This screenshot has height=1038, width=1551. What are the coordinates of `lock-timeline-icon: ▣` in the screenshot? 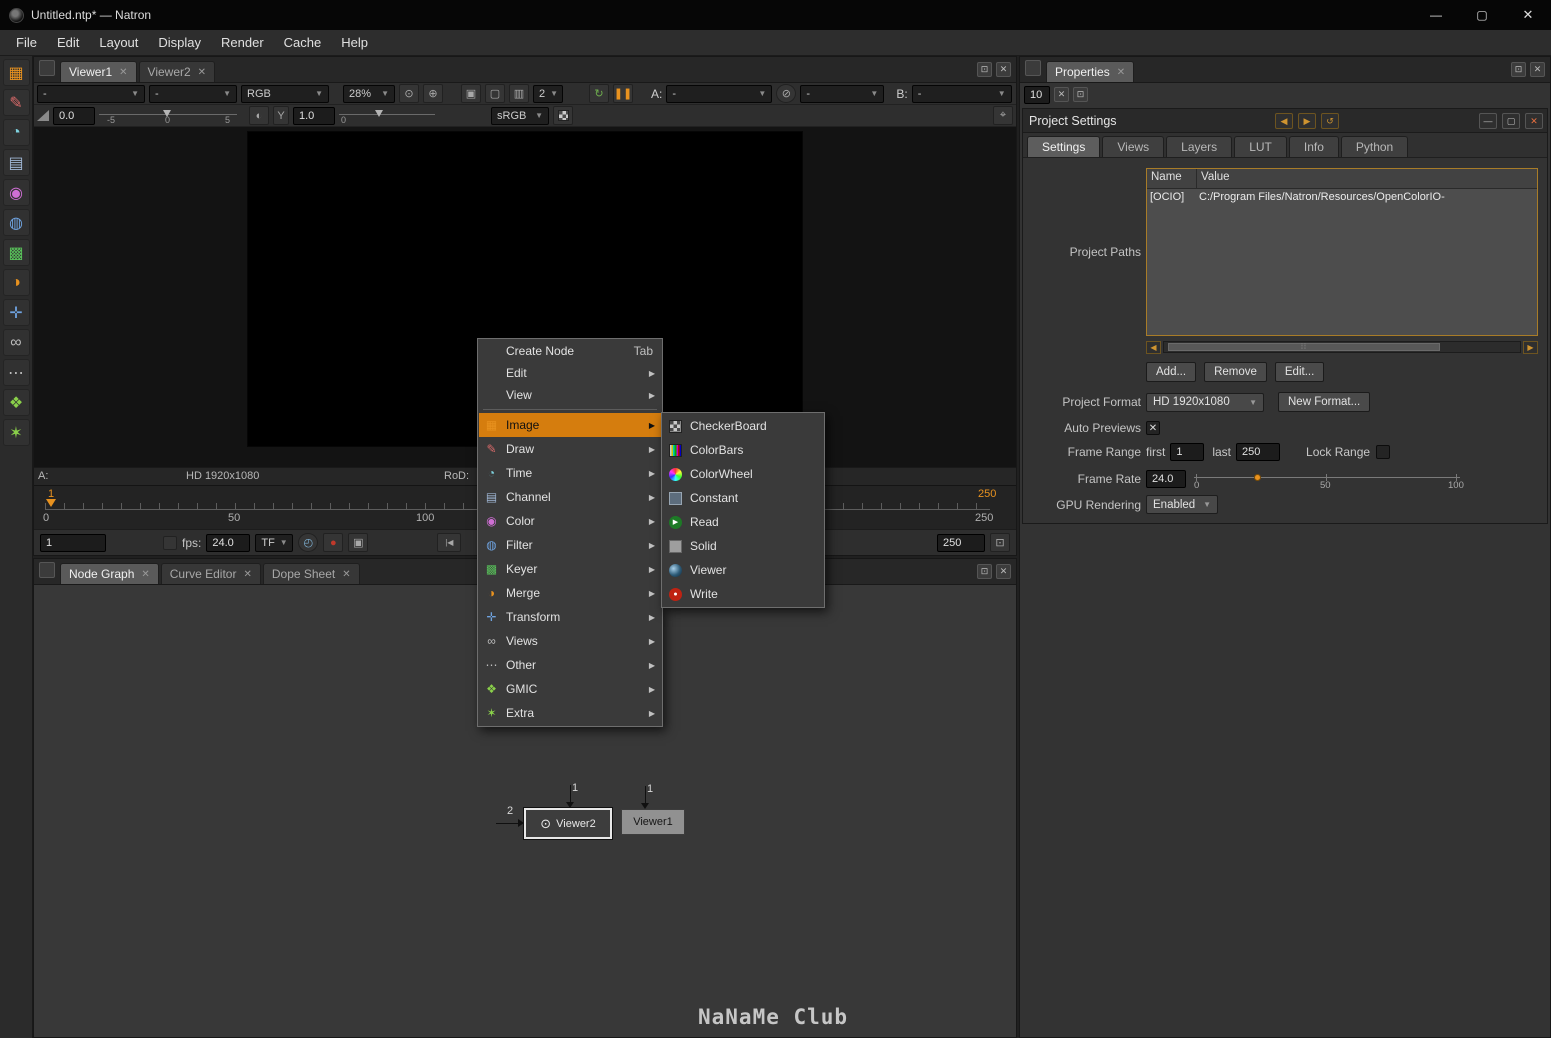 It's located at (358, 542).